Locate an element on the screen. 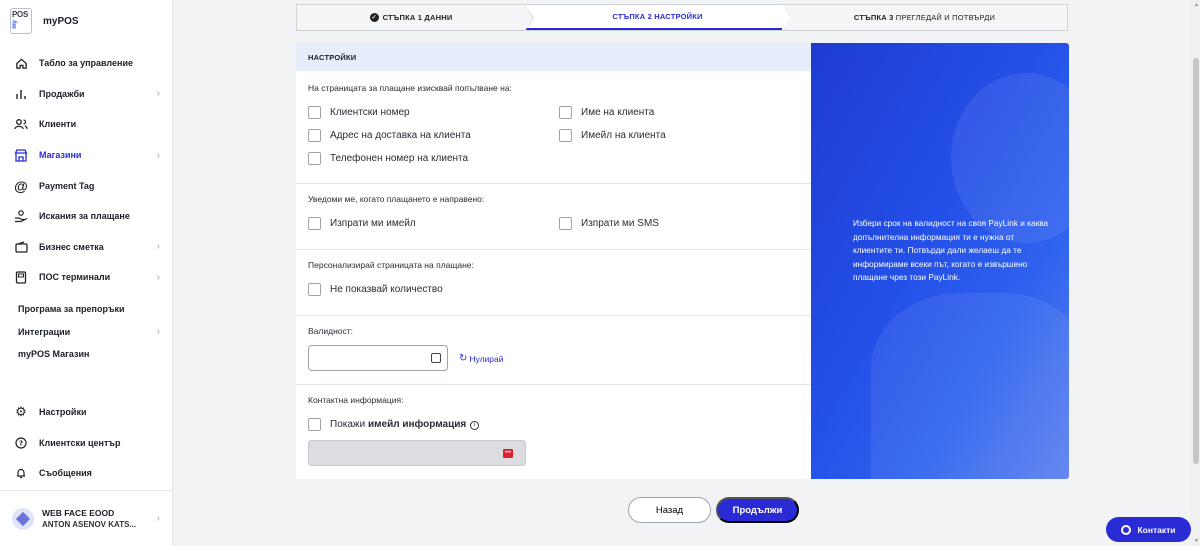 The height and width of the screenshot is (546, 1200). users-icon is located at coordinates (21, 124).